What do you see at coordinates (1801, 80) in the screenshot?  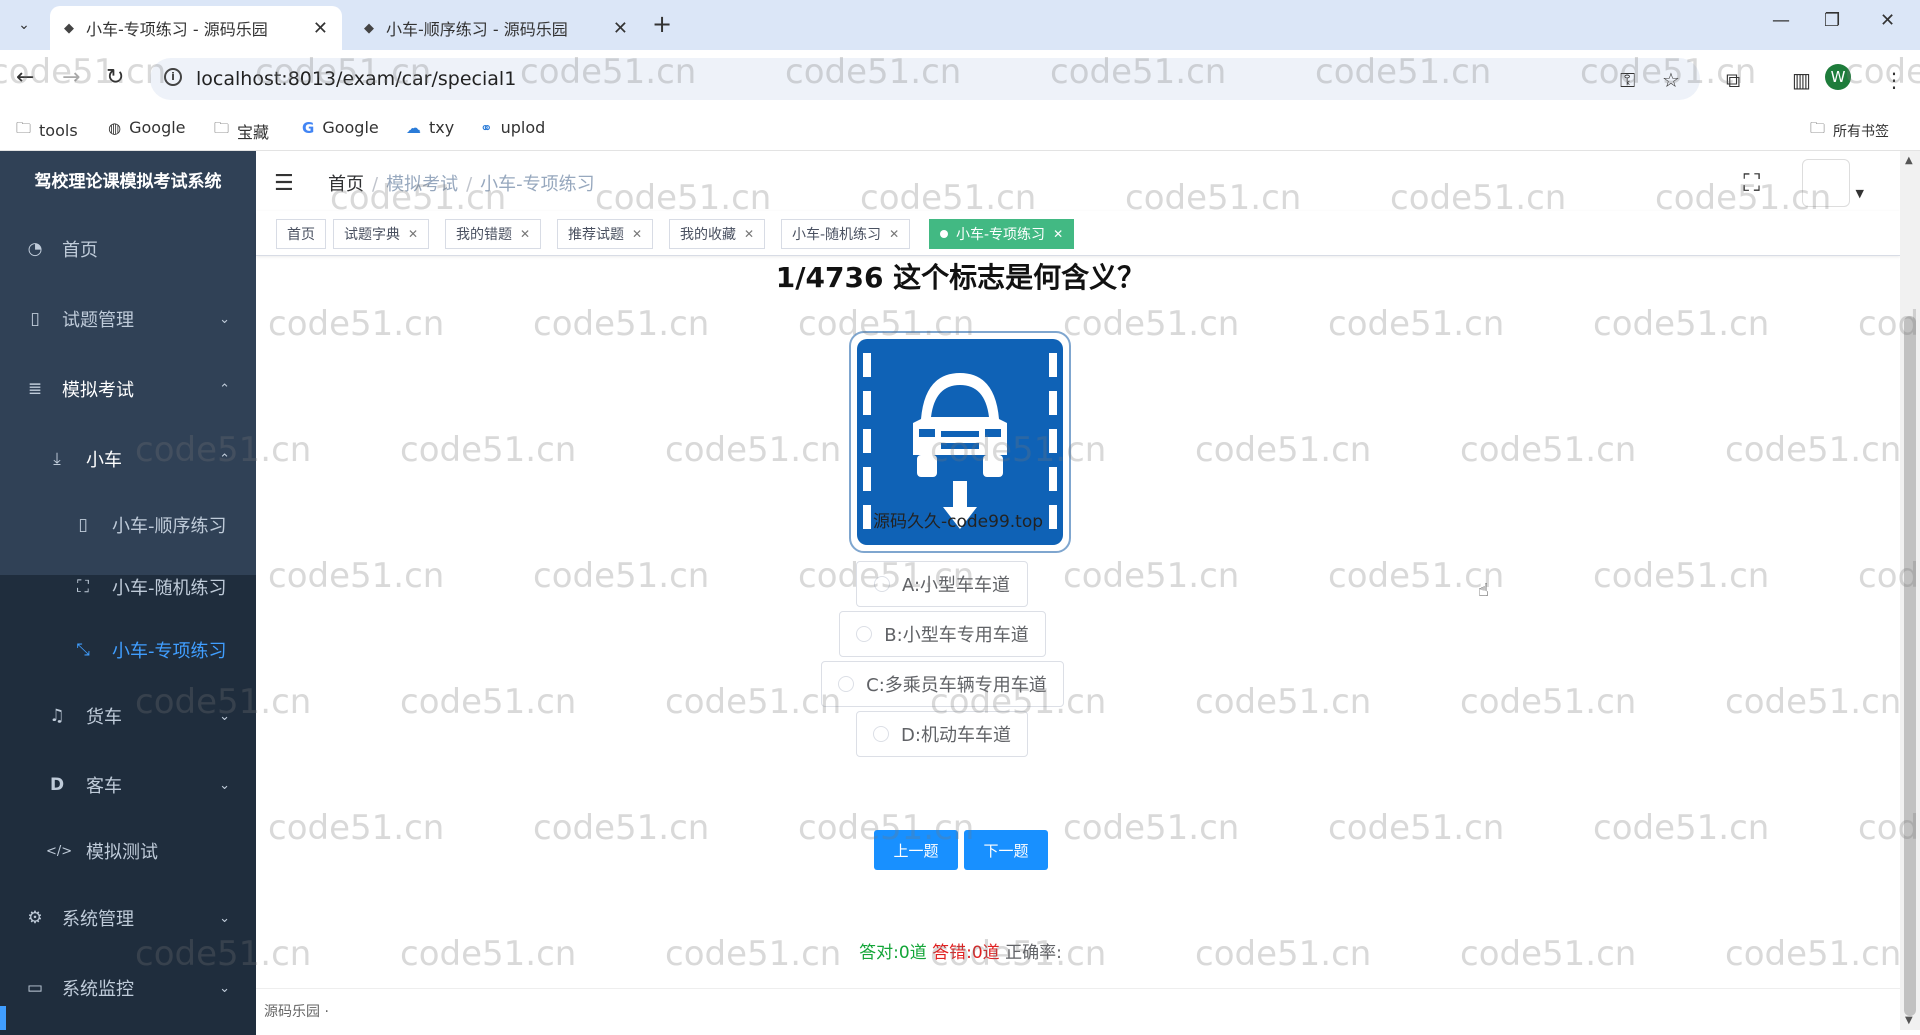 I see `sidepanel-icon: ▥` at bounding box center [1801, 80].